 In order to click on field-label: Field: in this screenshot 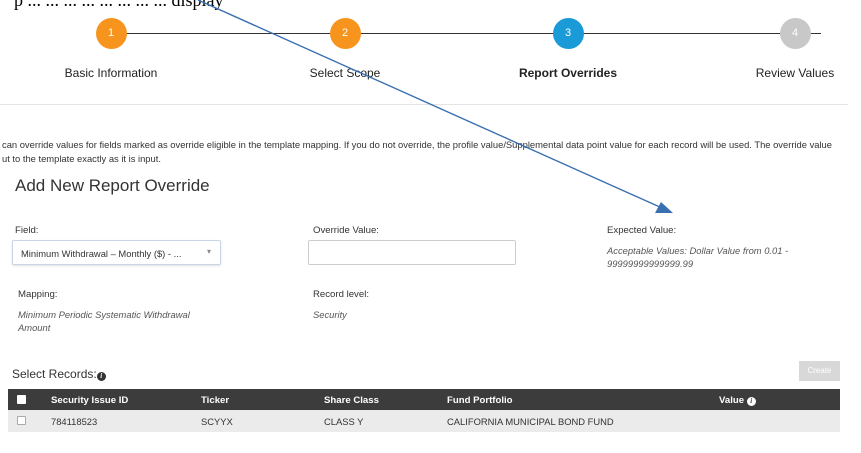, I will do `click(27, 230)`.